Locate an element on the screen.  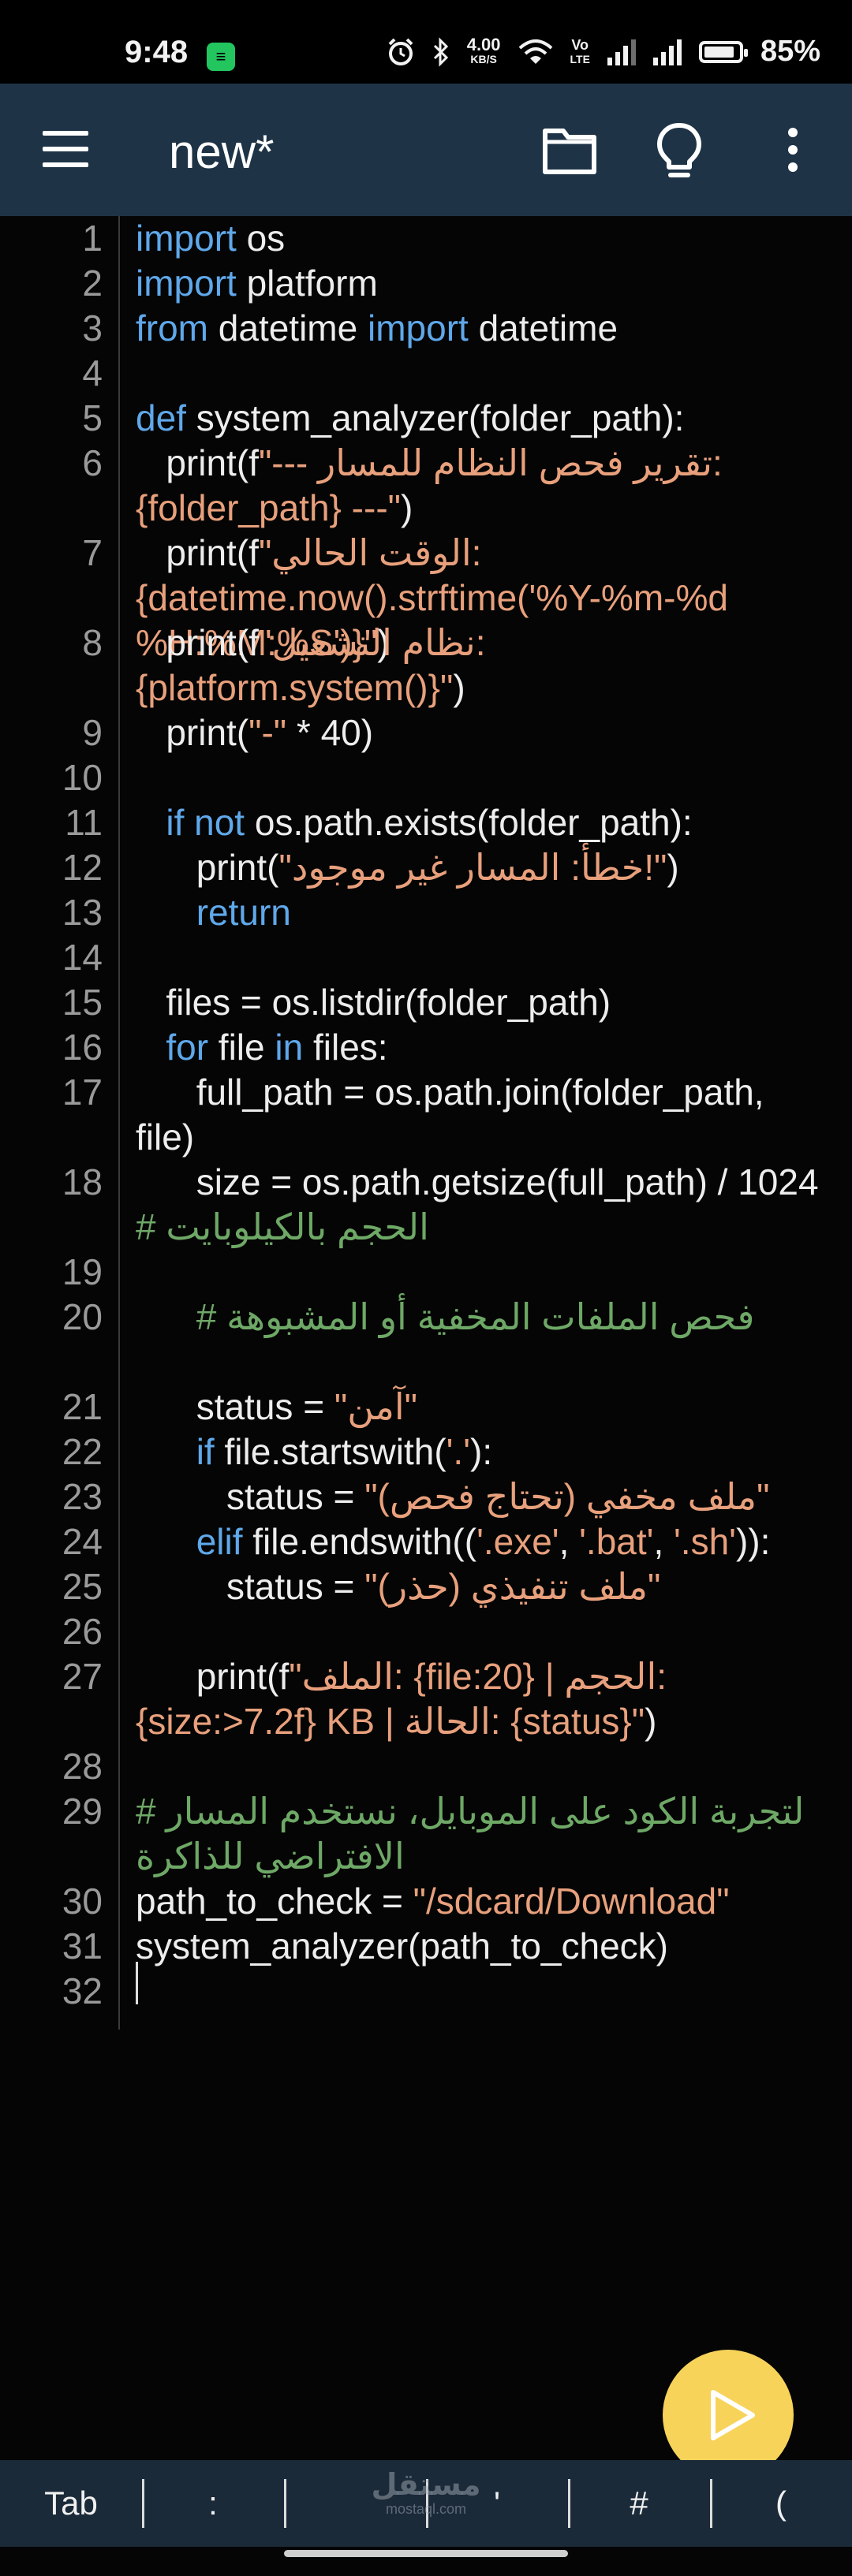
volte-top: Vo is located at coordinates (580, 45).